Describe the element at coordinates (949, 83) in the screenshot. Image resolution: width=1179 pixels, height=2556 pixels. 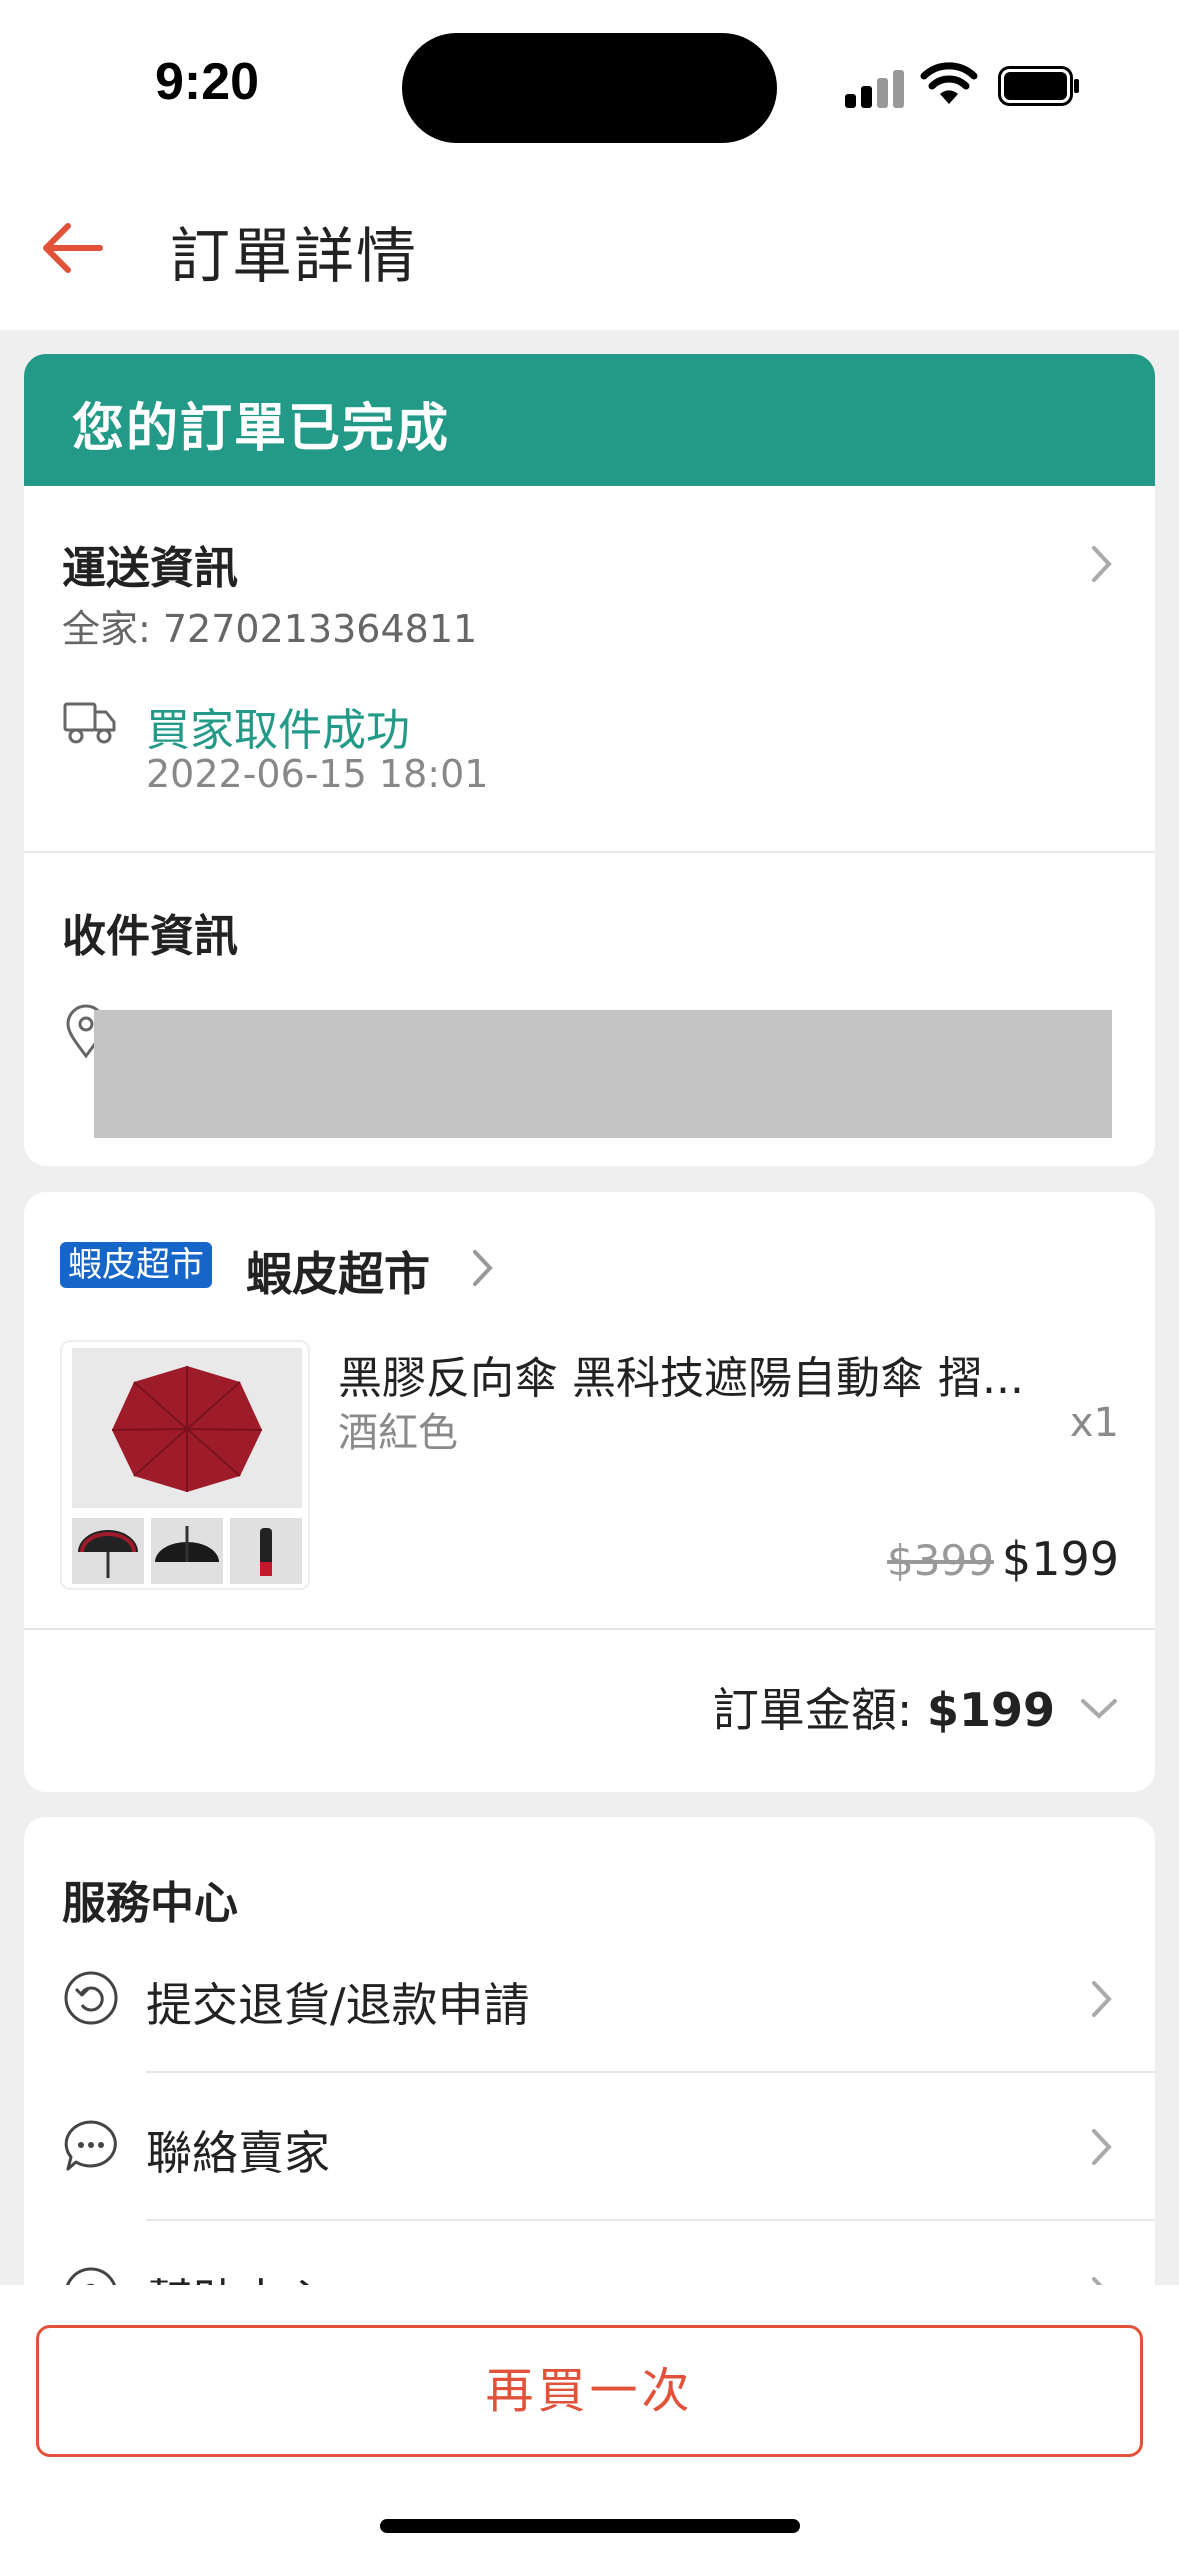
I see `wifi-icon` at that location.